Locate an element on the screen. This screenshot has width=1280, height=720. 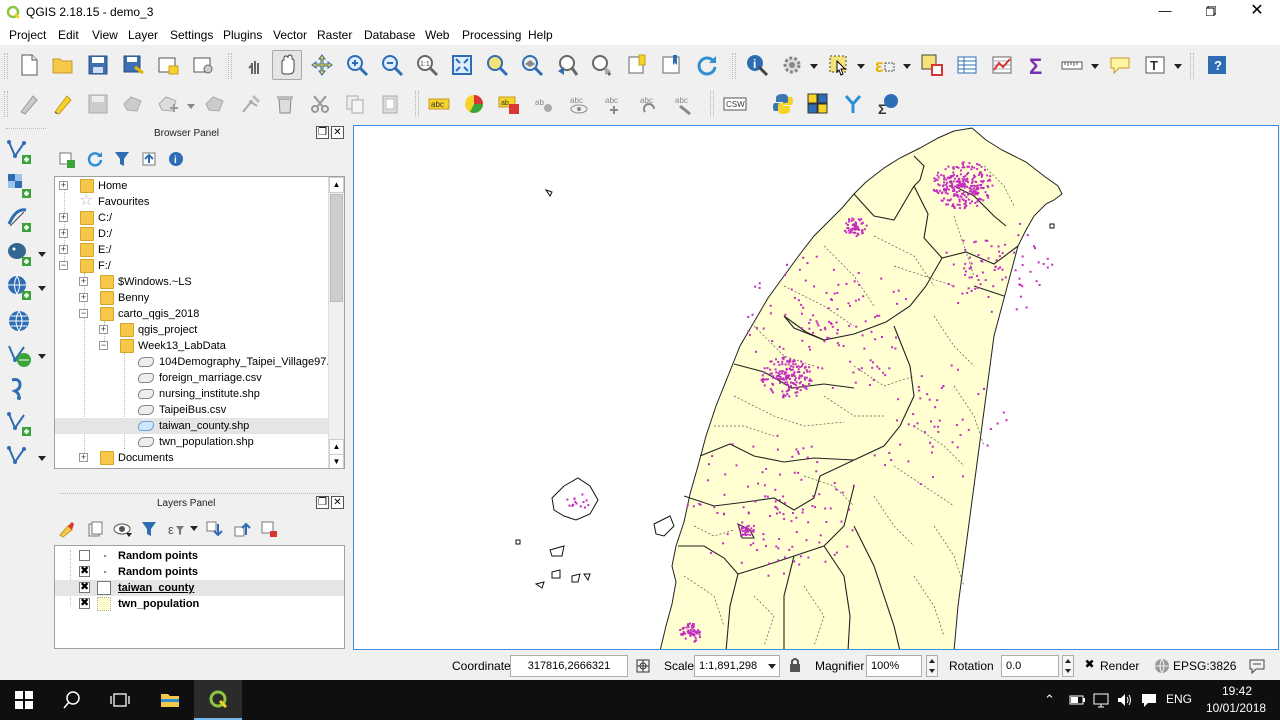
current-edits-icon is located at coordinates (29, 104).